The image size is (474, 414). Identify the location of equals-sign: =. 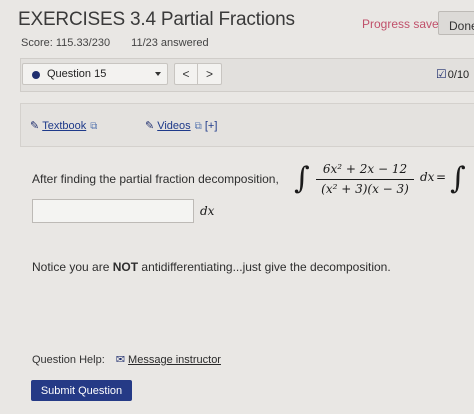
(441, 177).